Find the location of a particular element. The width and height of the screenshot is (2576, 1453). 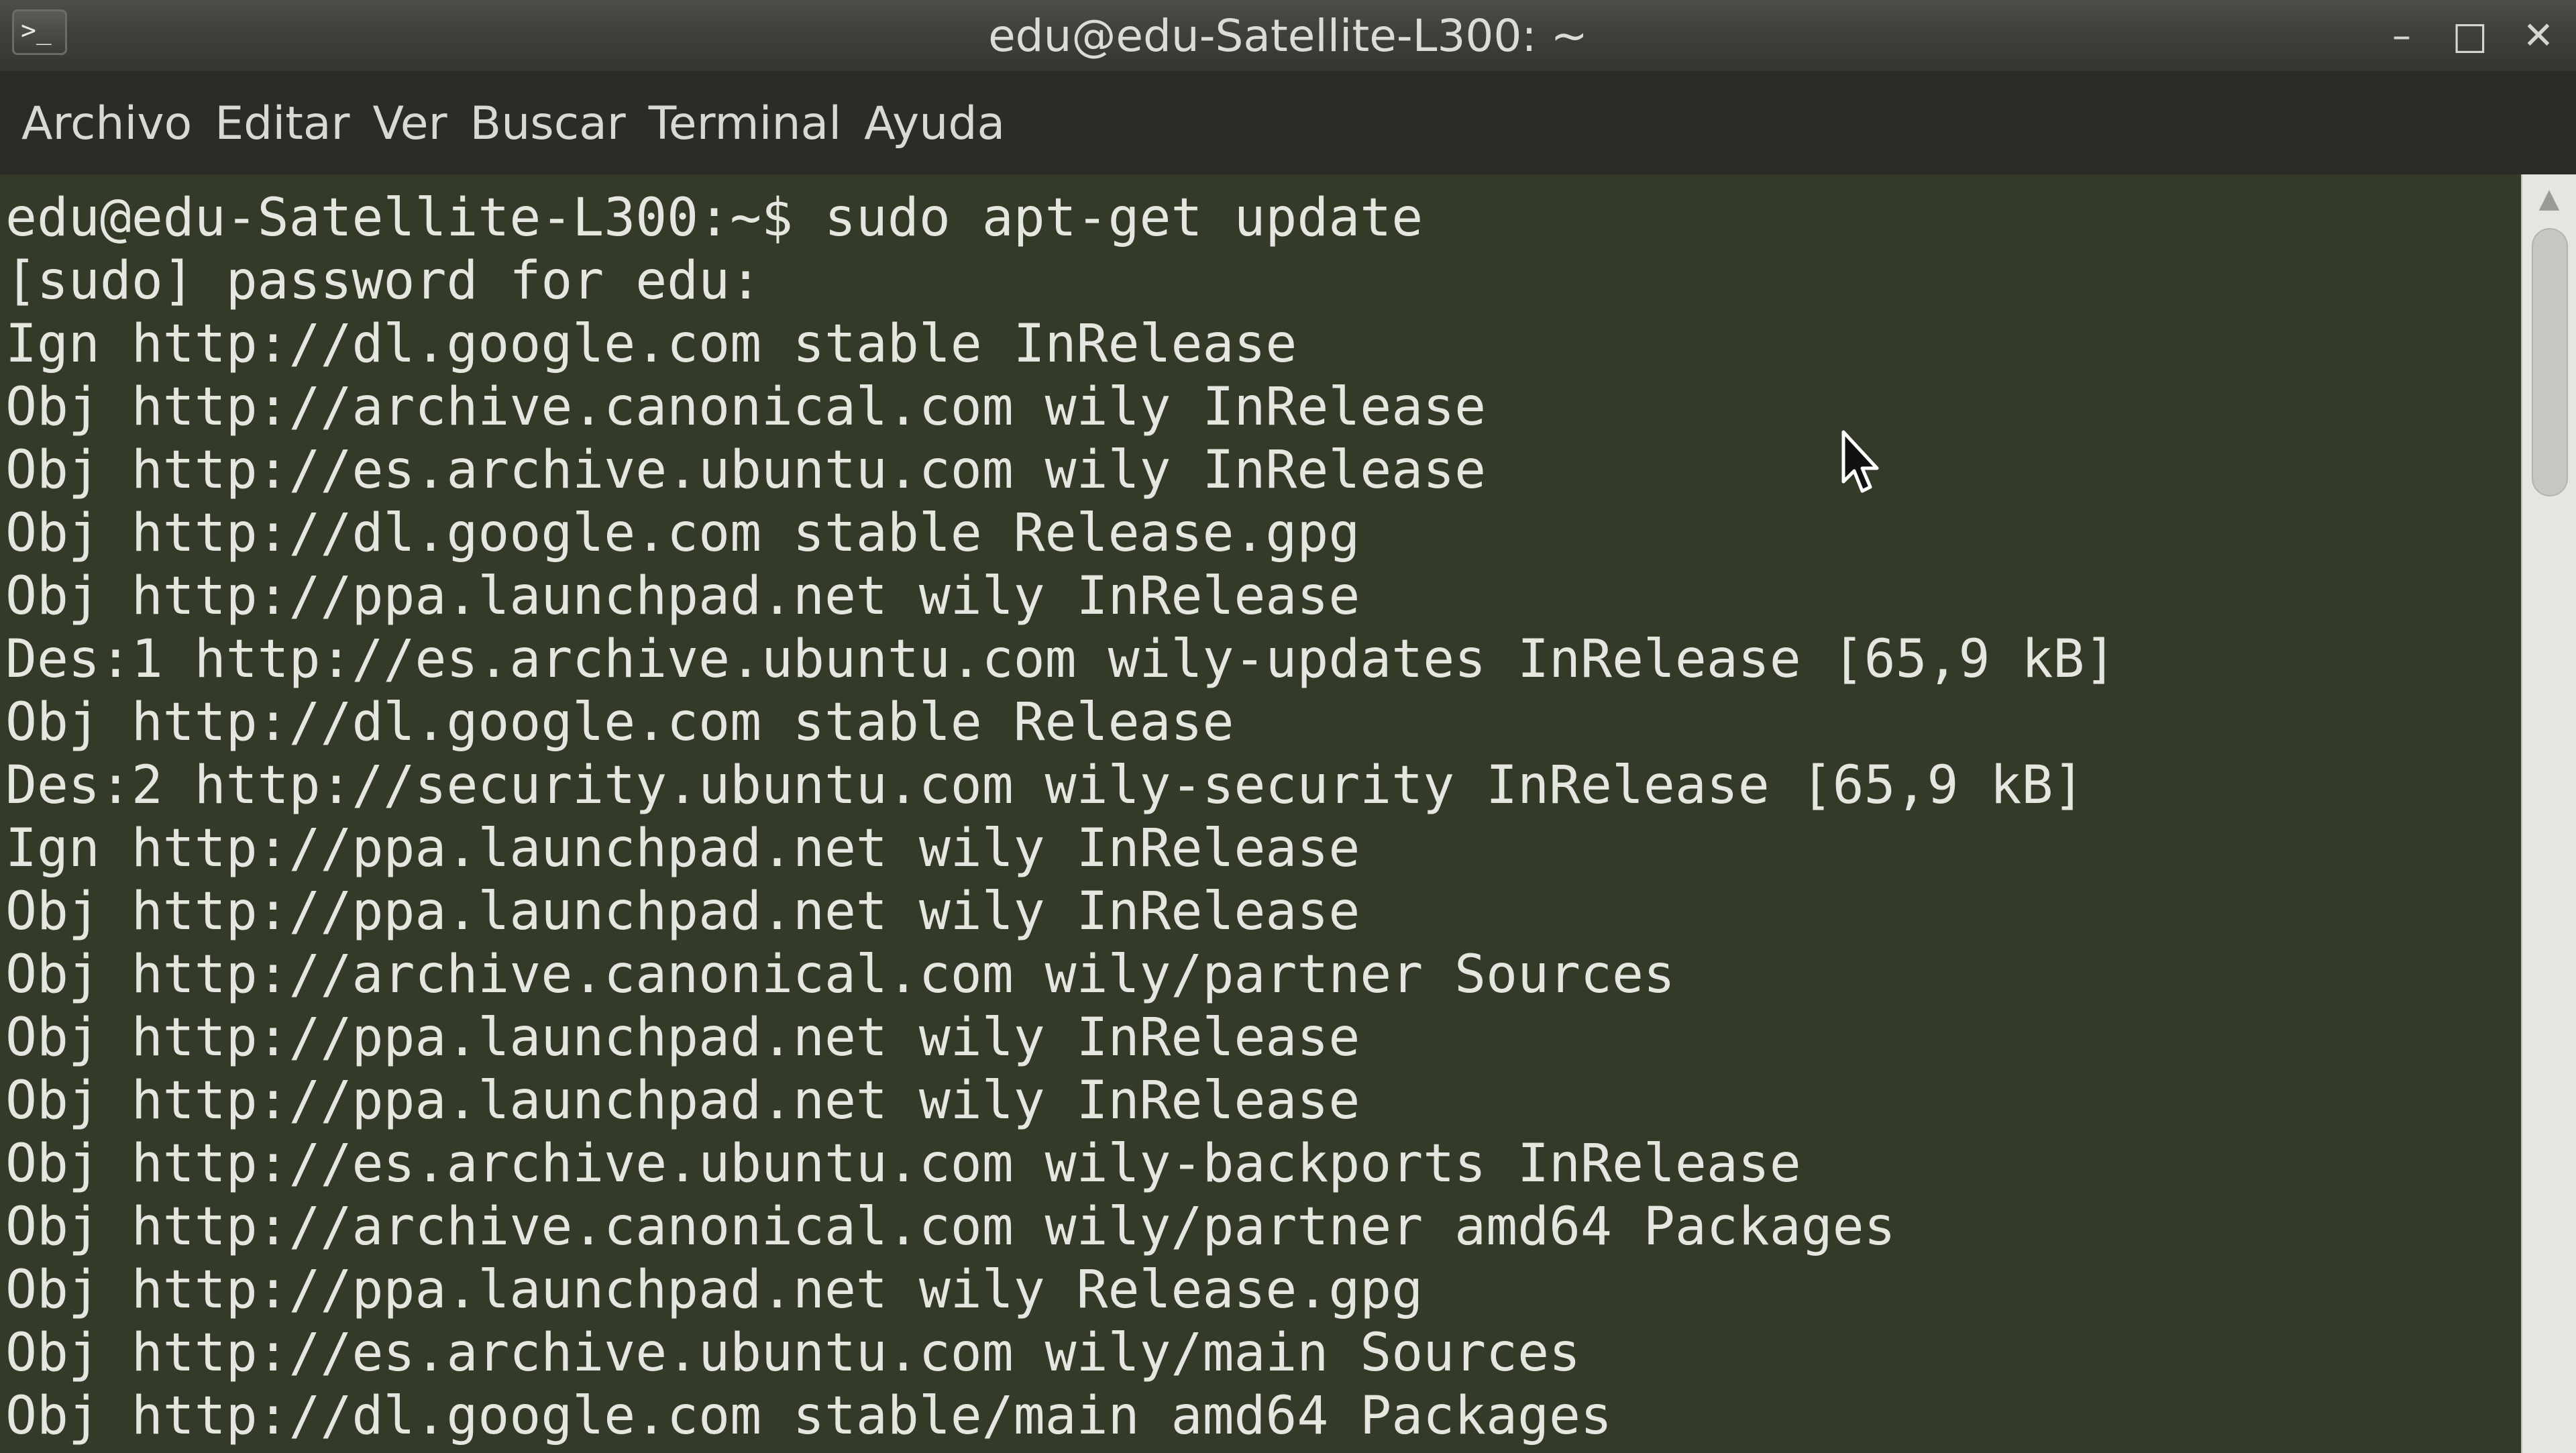

terminal-line: Obj http://dl.google.com stable Release is located at coordinates (619, 723).